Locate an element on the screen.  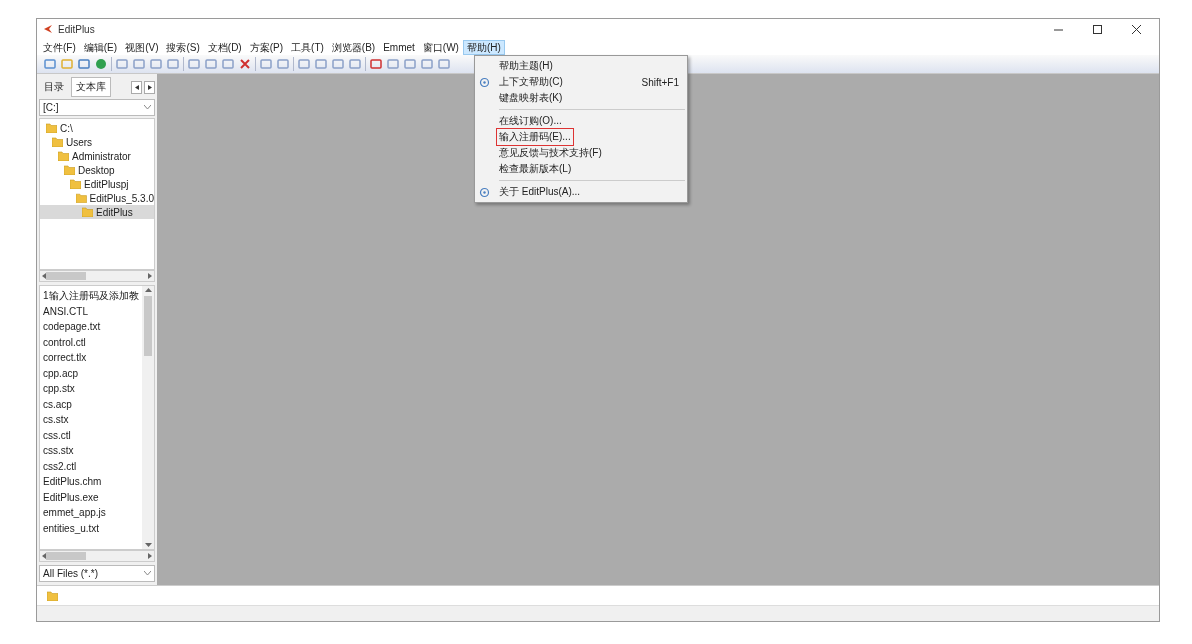
window-title: EditPlus is located at coordinates (77, 29).